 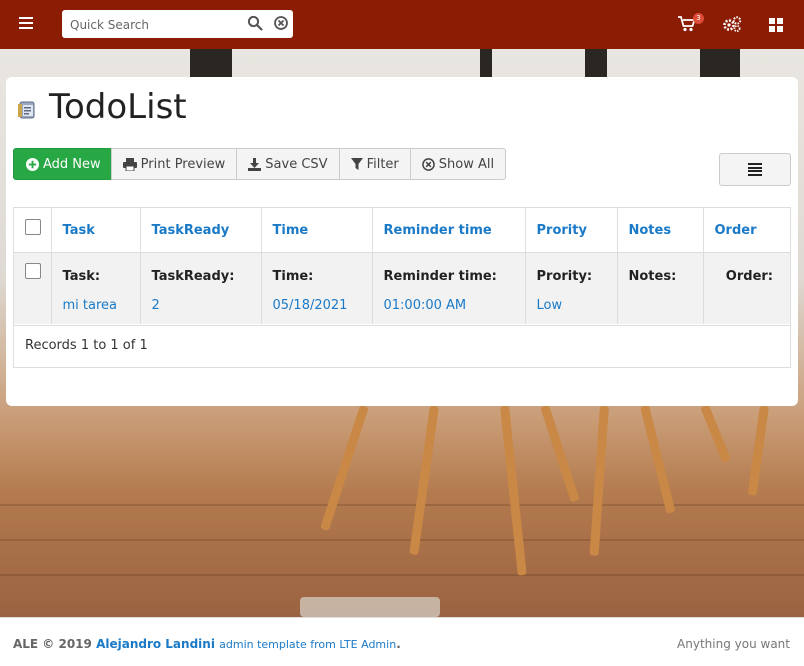 What do you see at coordinates (193, 276) in the screenshot?
I see `taskready-cell-label: TaskReady:` at bounding box center [193, 276].